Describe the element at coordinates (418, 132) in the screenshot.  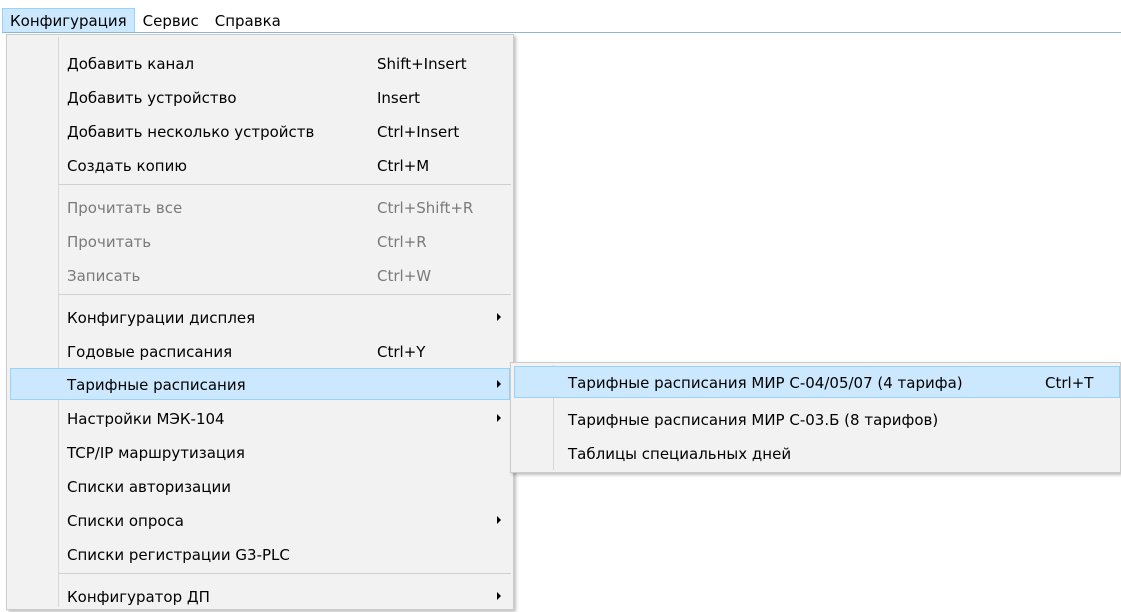
I see `menu-item-shortcut: Ctrl+Insert` at that location.